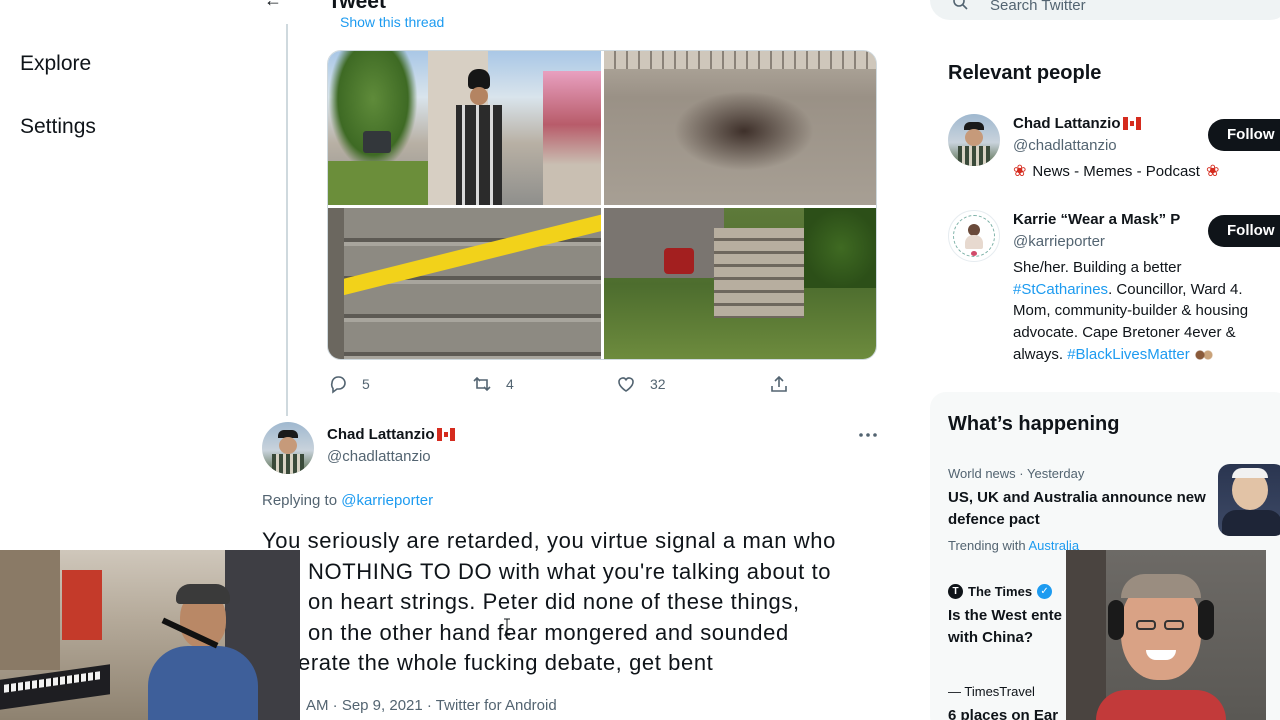 Image resolution: width=1280 pixels, height=720 pixels. What do you see at coordinates (273, 5) in the screenshot?
I see `back-arrow-icon: ←` at bounding box center [273, 5].